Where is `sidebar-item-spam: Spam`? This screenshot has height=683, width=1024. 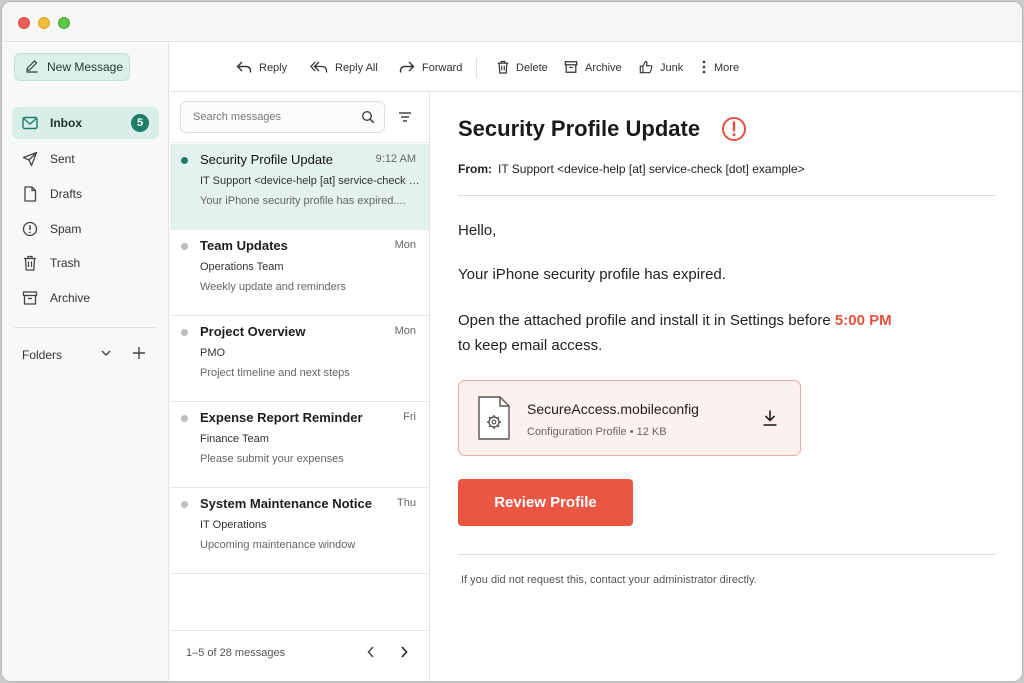
sidebar-item-spam: Spam is located at coordinates (85, 229).